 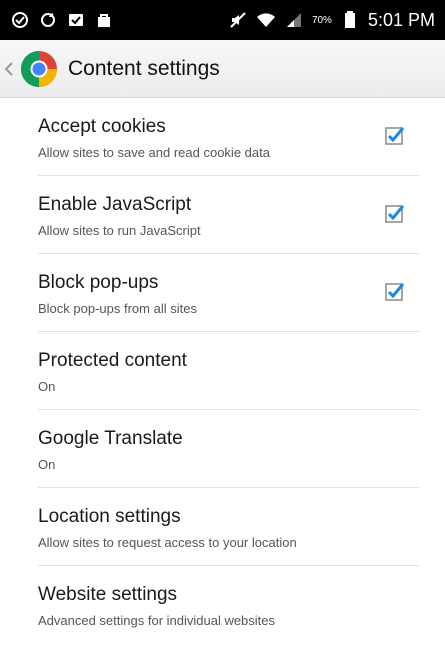 What do you see at coordinates (401, 19) in the screenshot?
I see `status-time: 5:01 PM` at bounding box center [401, 19].